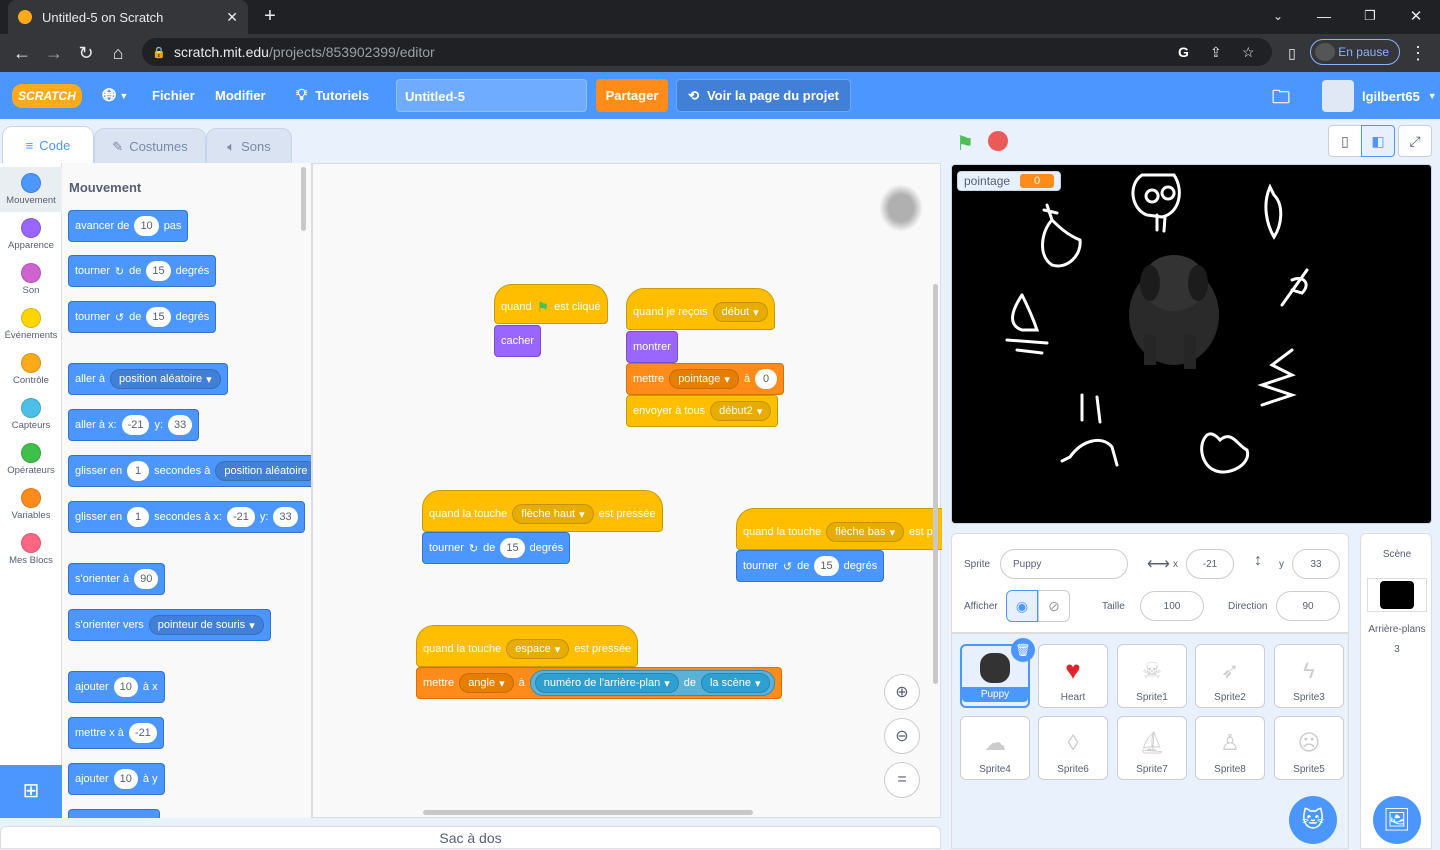 The width and height of the screenshot is (1440, 850). Describe the element at coordinates (1152, 676) in the screenshot. I see `sprite-tile-sprite1: ☠ Sprite1` at that location.